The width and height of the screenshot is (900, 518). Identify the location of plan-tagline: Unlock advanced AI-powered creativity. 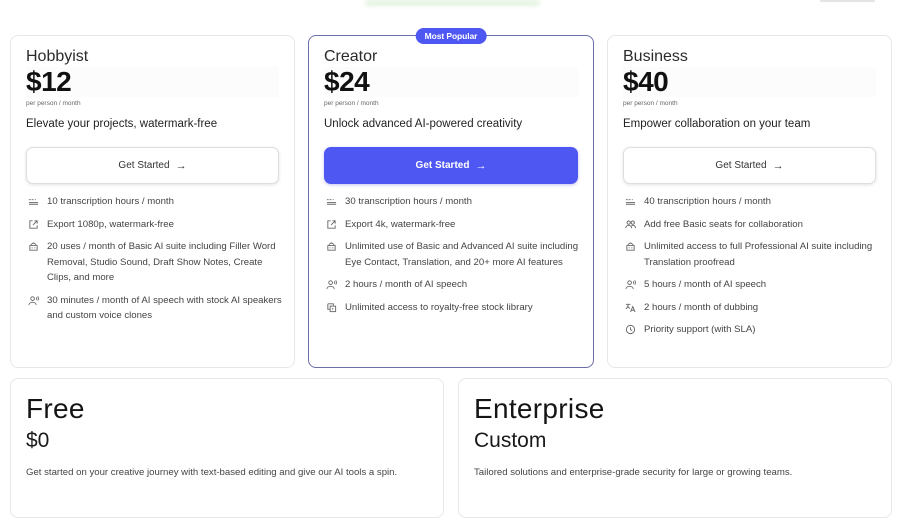
(423, 124).